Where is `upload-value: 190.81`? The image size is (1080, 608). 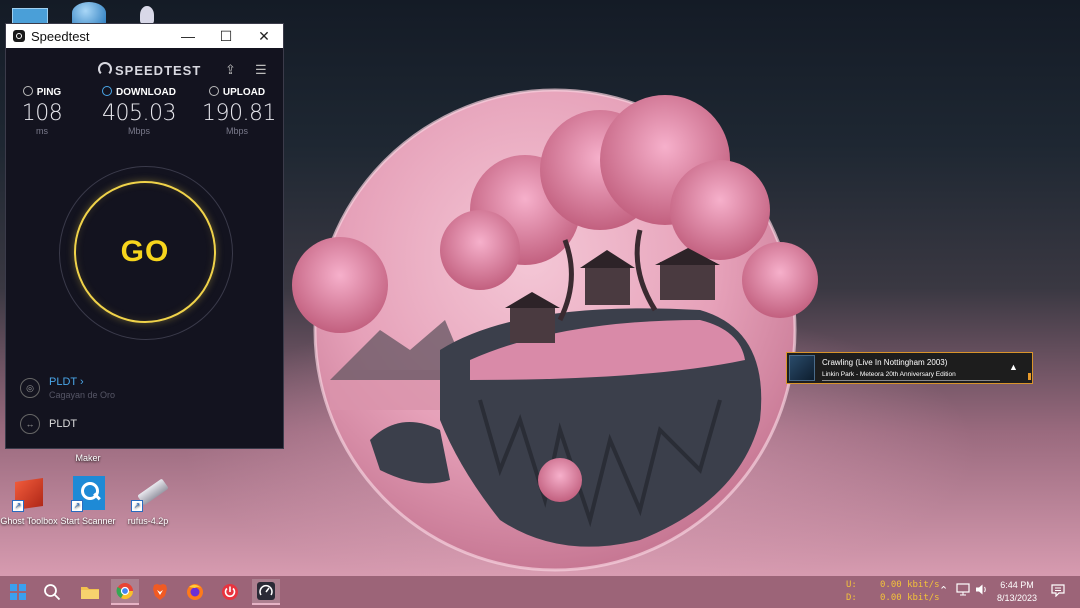
upload-value: 190.81 is located at coordinates (239, 113).